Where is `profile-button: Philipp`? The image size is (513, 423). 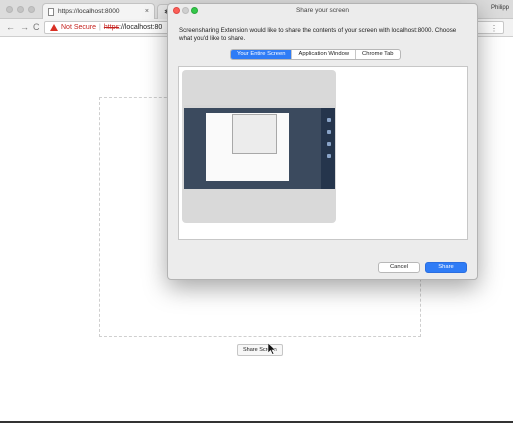
profile-button: Philipp is located at coordinates (500, 8).